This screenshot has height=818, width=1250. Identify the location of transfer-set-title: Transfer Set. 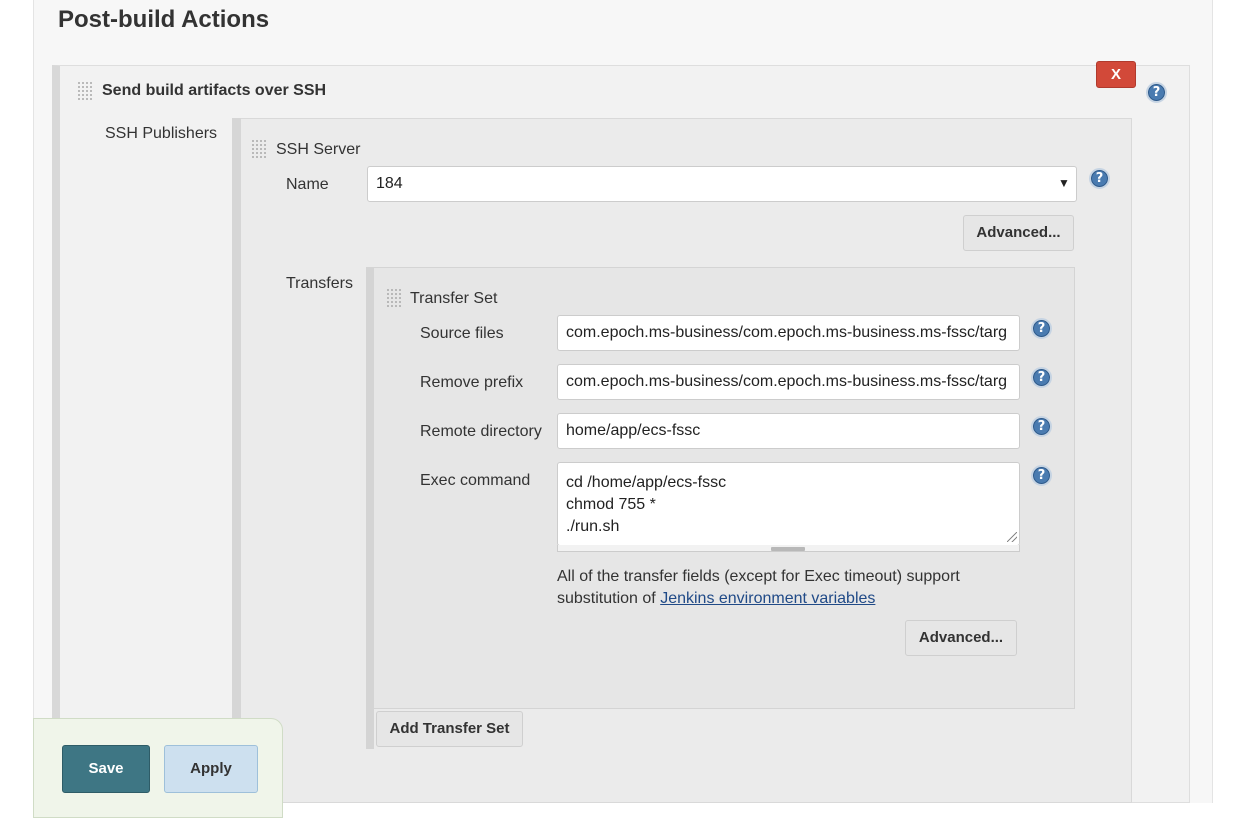
(454, 298).